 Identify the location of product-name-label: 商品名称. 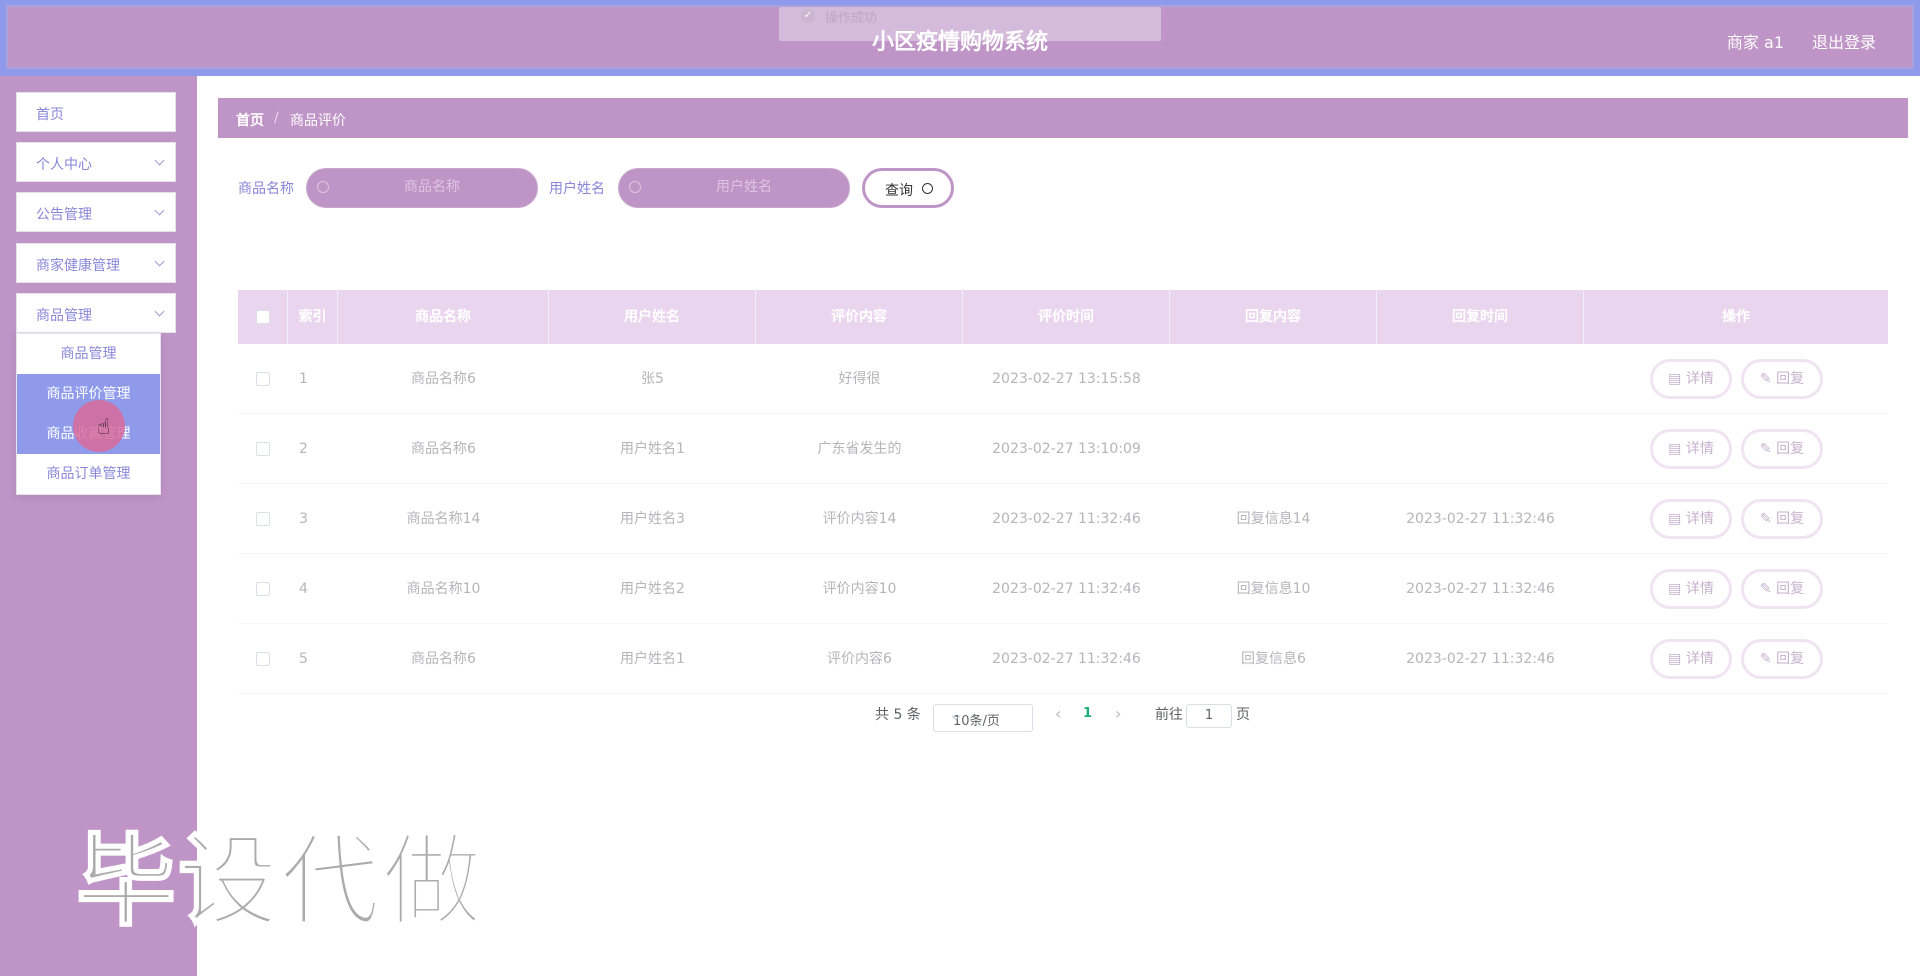
(266, 189).